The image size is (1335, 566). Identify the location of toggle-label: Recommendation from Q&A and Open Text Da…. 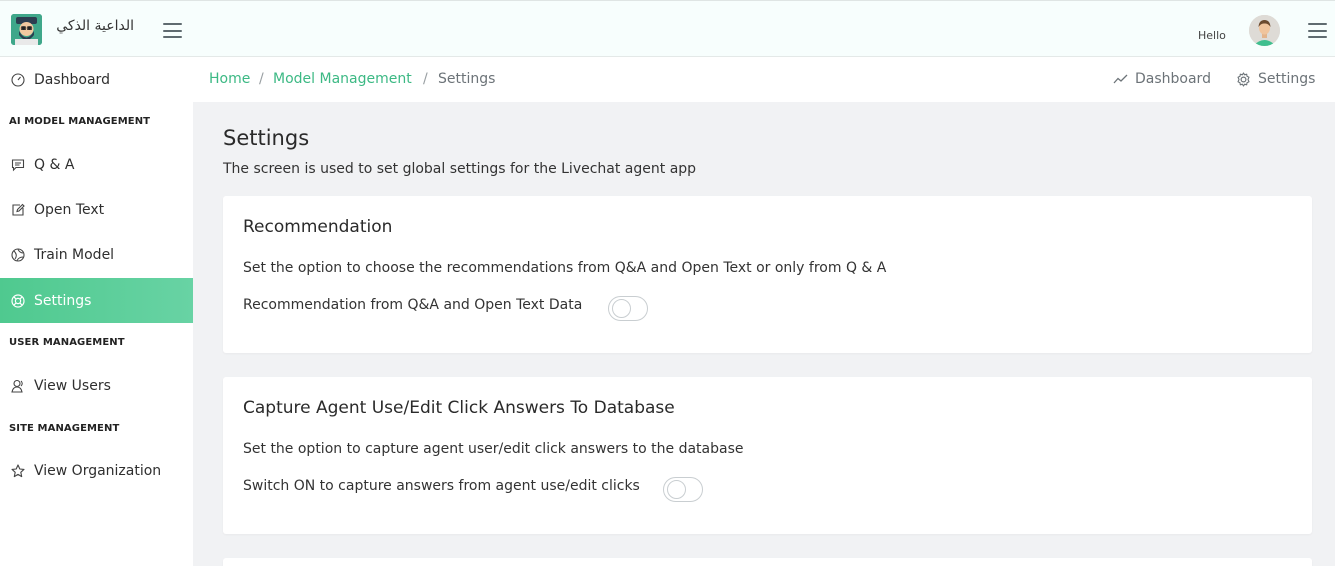
(413, 305).